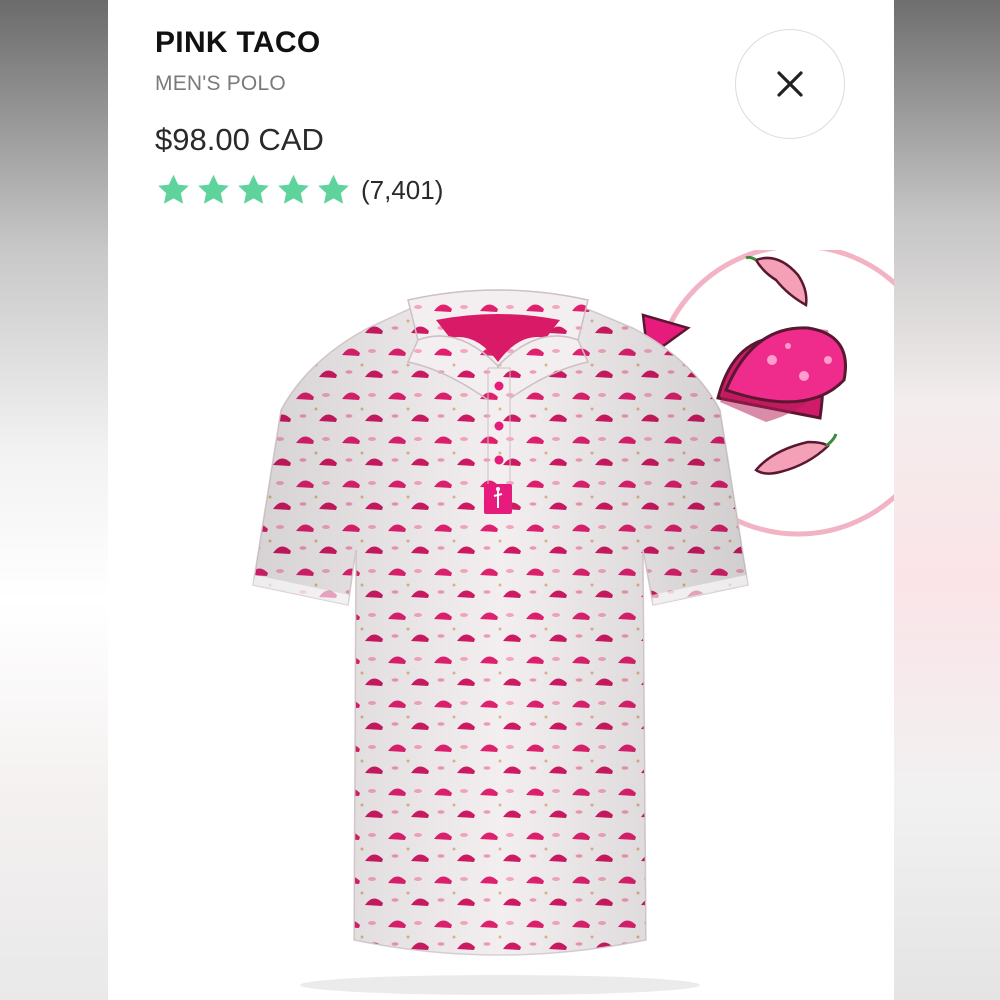 Image resolution: width=1000 pixels, height=1000 pixels. Describe the element at coordinates (220, 83) in the screenshot. I see `product-category: MEN'S POLO` at that location.